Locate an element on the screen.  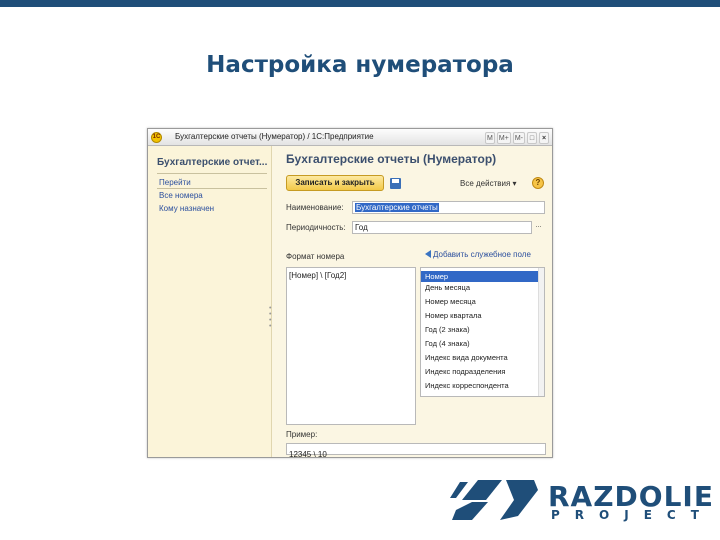
list-item: День месяца is located at coordinates (482, 287).